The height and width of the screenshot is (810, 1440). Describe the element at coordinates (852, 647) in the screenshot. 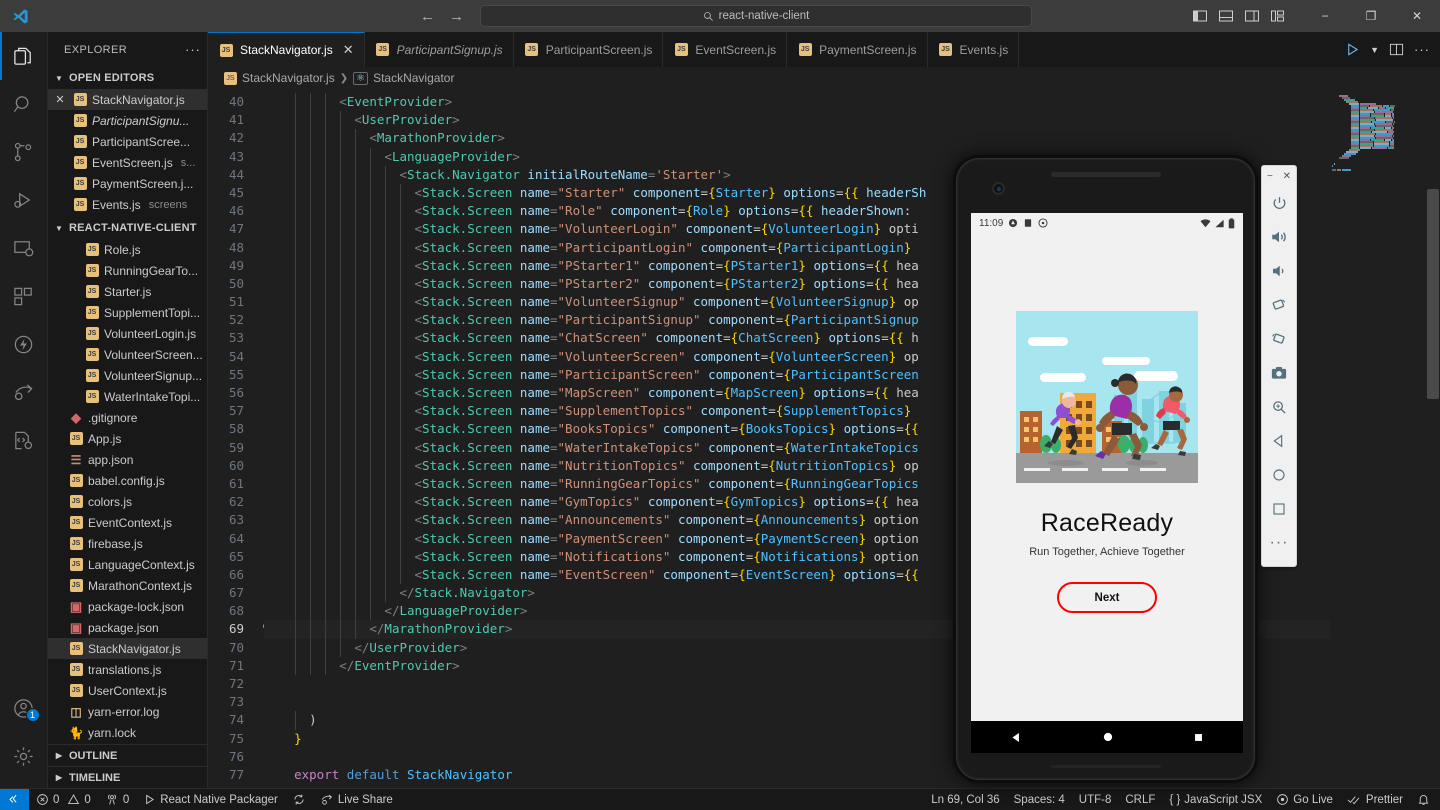

I see `code-line: </UserProvider>` at that location.